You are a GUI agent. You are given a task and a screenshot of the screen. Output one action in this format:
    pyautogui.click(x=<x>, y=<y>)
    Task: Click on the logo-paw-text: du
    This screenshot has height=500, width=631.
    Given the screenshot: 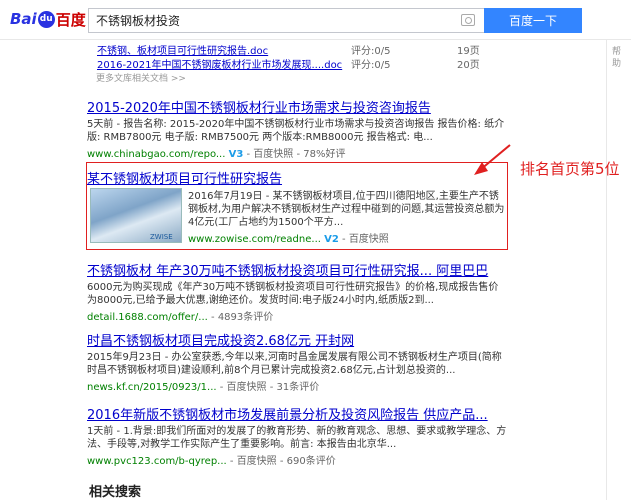 What is the action you would take?
    pyautogui.click(x=46, y=18)
    